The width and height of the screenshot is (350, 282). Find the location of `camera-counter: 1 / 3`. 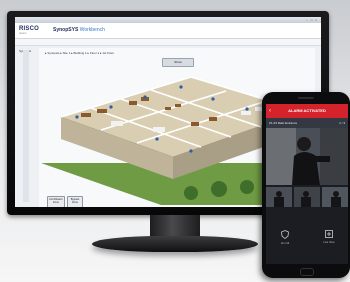

camera-counter: 1 / 3 is located at coordinates (342, 123).